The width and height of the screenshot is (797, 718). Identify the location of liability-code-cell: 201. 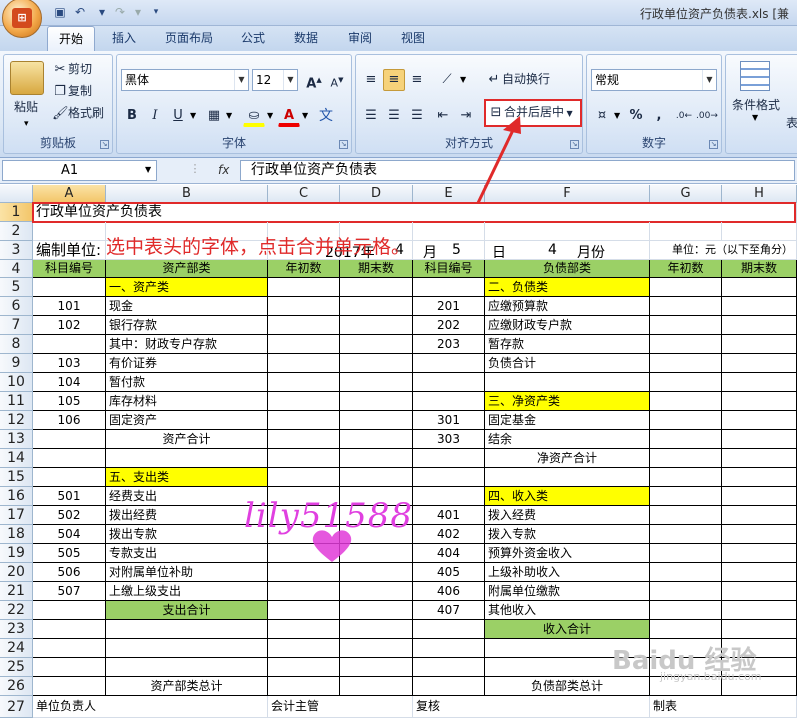
(449, 306).